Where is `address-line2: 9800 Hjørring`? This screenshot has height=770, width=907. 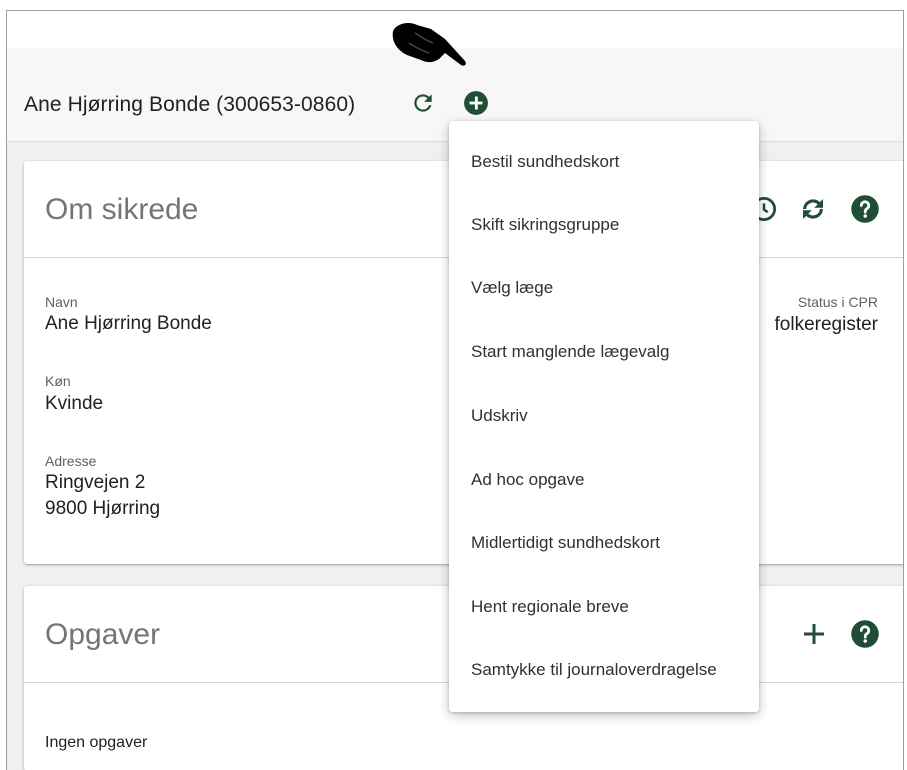 address-line2: 9800 Hjørring is located at coordinates (103, 508).